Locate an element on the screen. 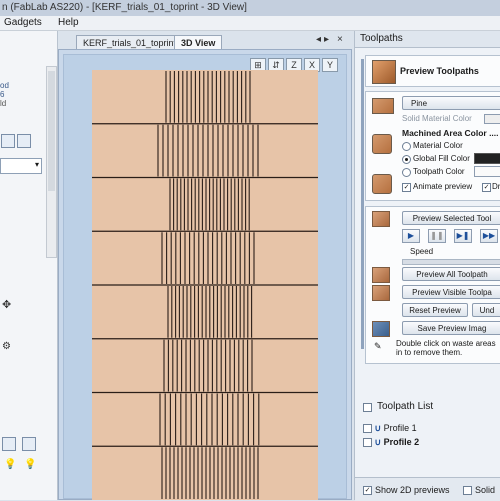 This screenshot has width=500, height=501. toolpath-list-checkbox is located at coordinates (367, 407).